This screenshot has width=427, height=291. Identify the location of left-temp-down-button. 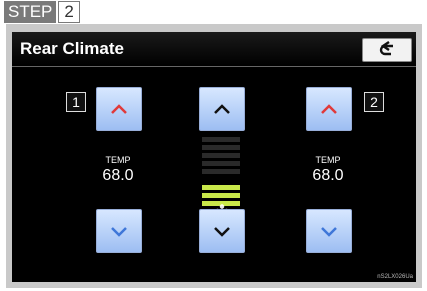
(119, 231).